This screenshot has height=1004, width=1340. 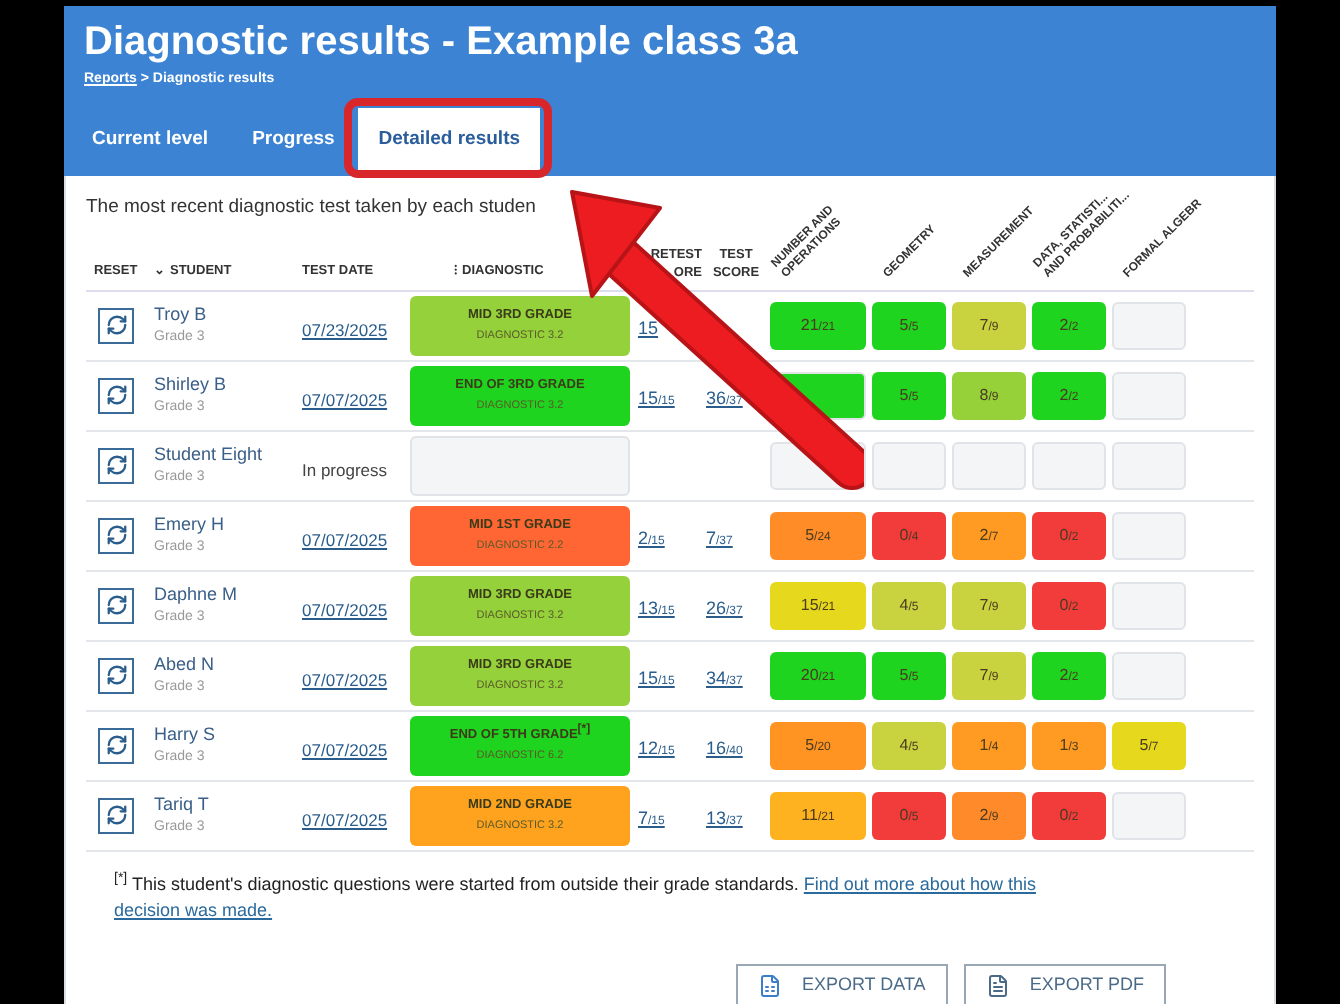 What do you see at coordinates (769, 985) in the screenshot?
I see `spreadsheet-icon` at bounding box center [769, 985].